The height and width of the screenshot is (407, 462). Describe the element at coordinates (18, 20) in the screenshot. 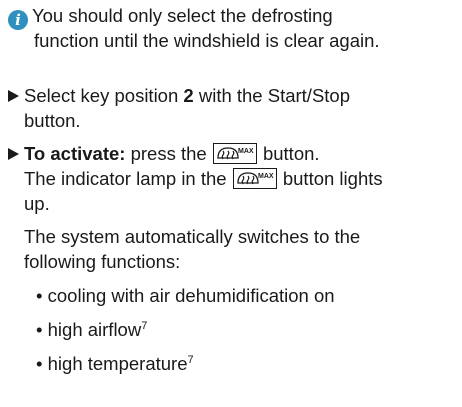

I see `info-icon: i` at that location.